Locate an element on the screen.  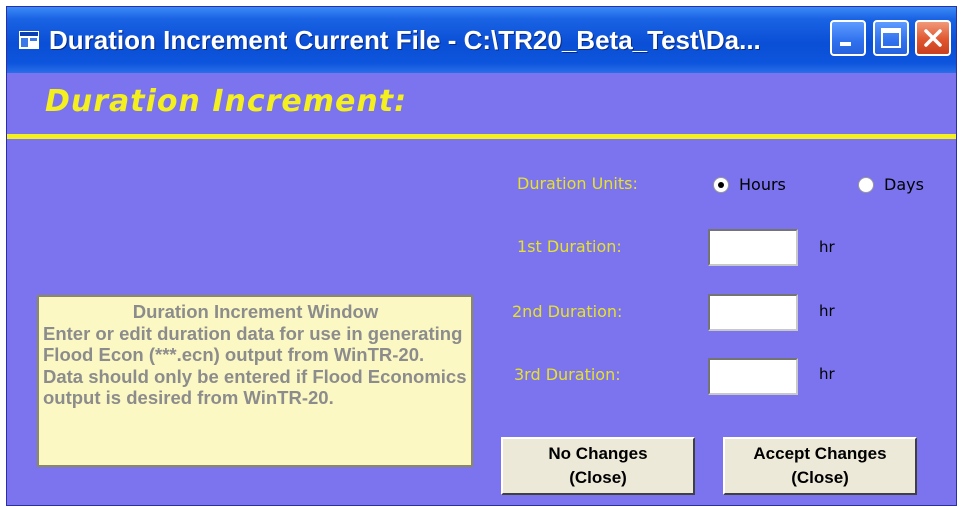
radio-days: Days is located at coordinates (891, 184).